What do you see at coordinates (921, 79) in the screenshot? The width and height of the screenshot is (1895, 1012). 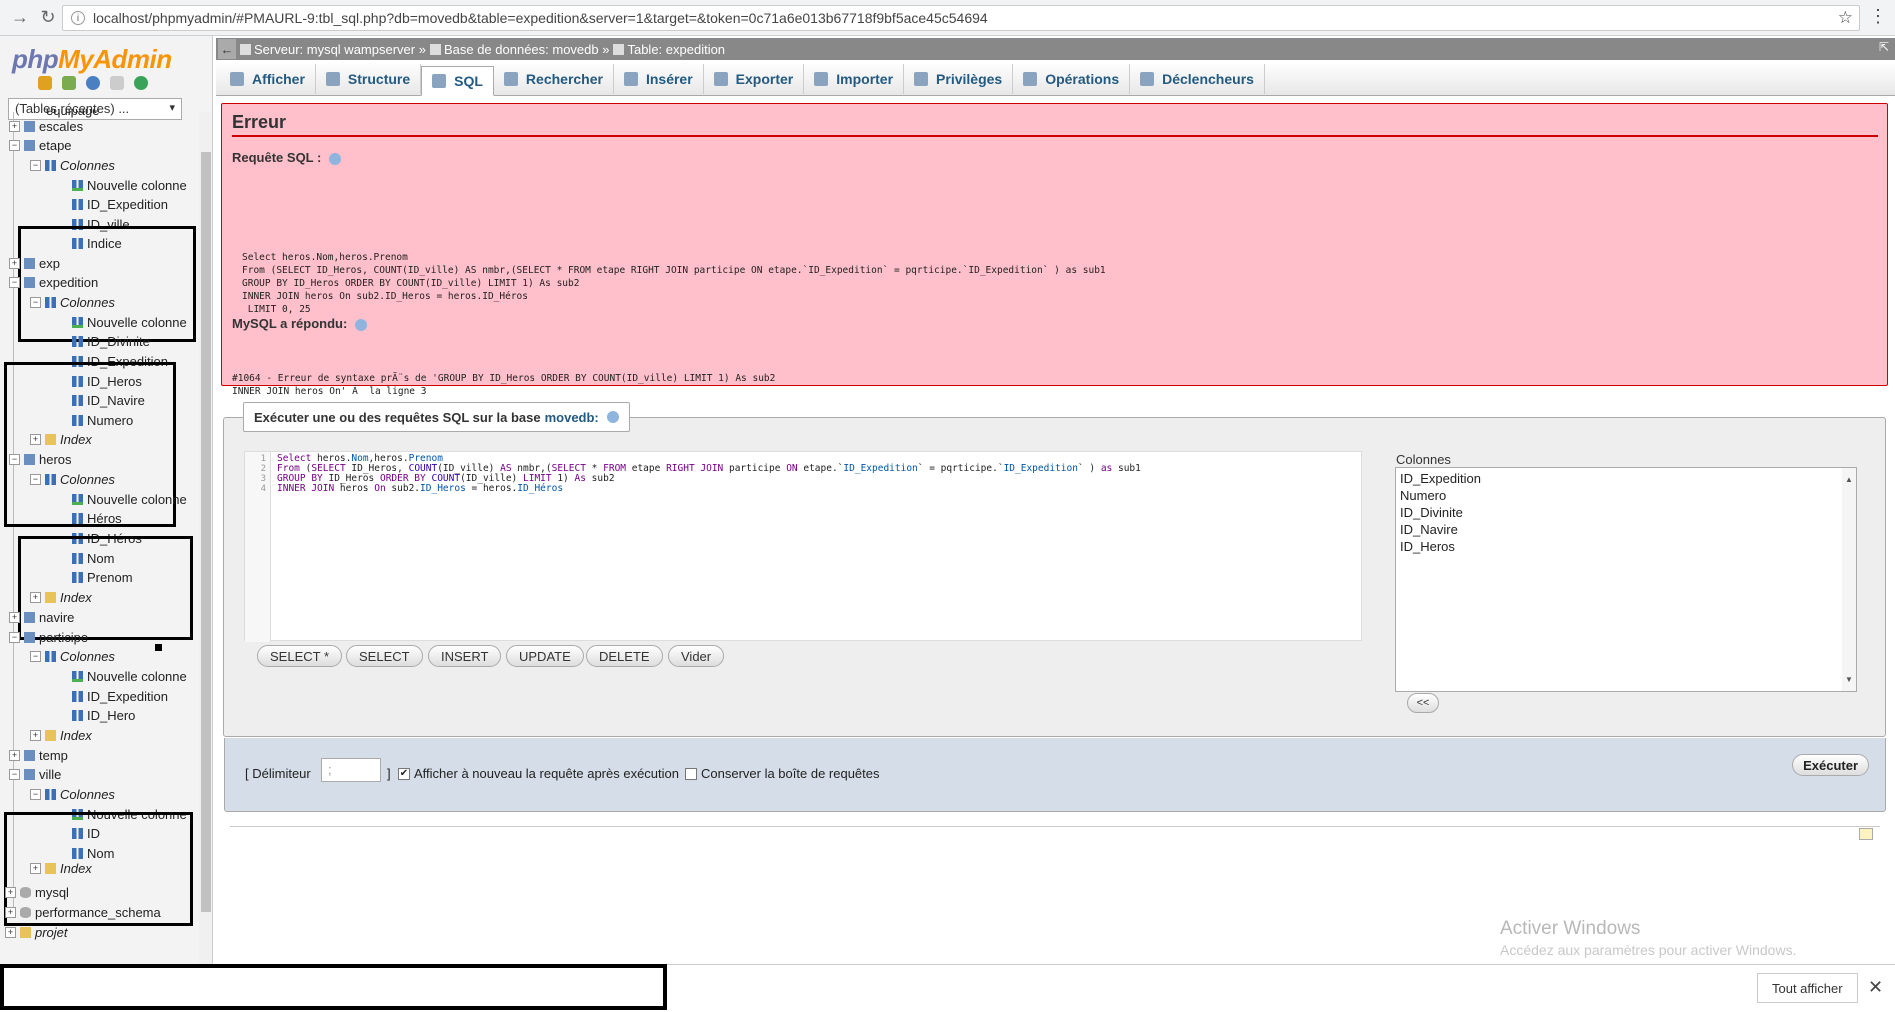 I see `privileges-icon` at bounding box center [921, 79].